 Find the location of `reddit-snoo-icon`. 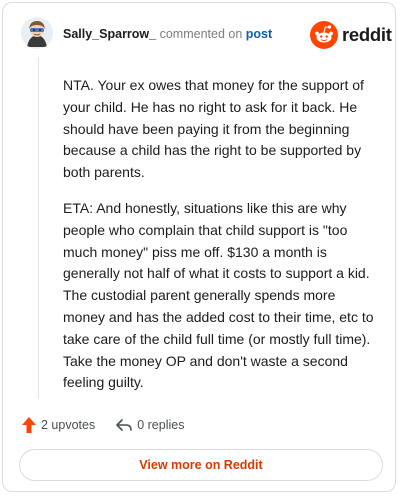

reddit-snoo-icon is located at coordinates (324, 35).